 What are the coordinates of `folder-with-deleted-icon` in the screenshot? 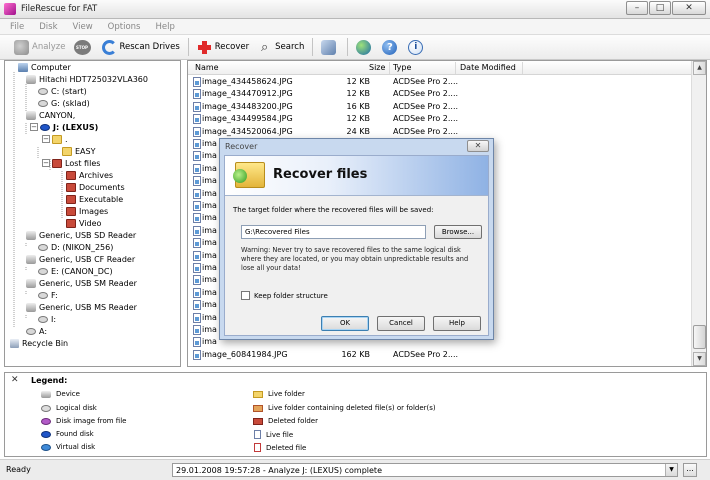 It's located at (258, 408).